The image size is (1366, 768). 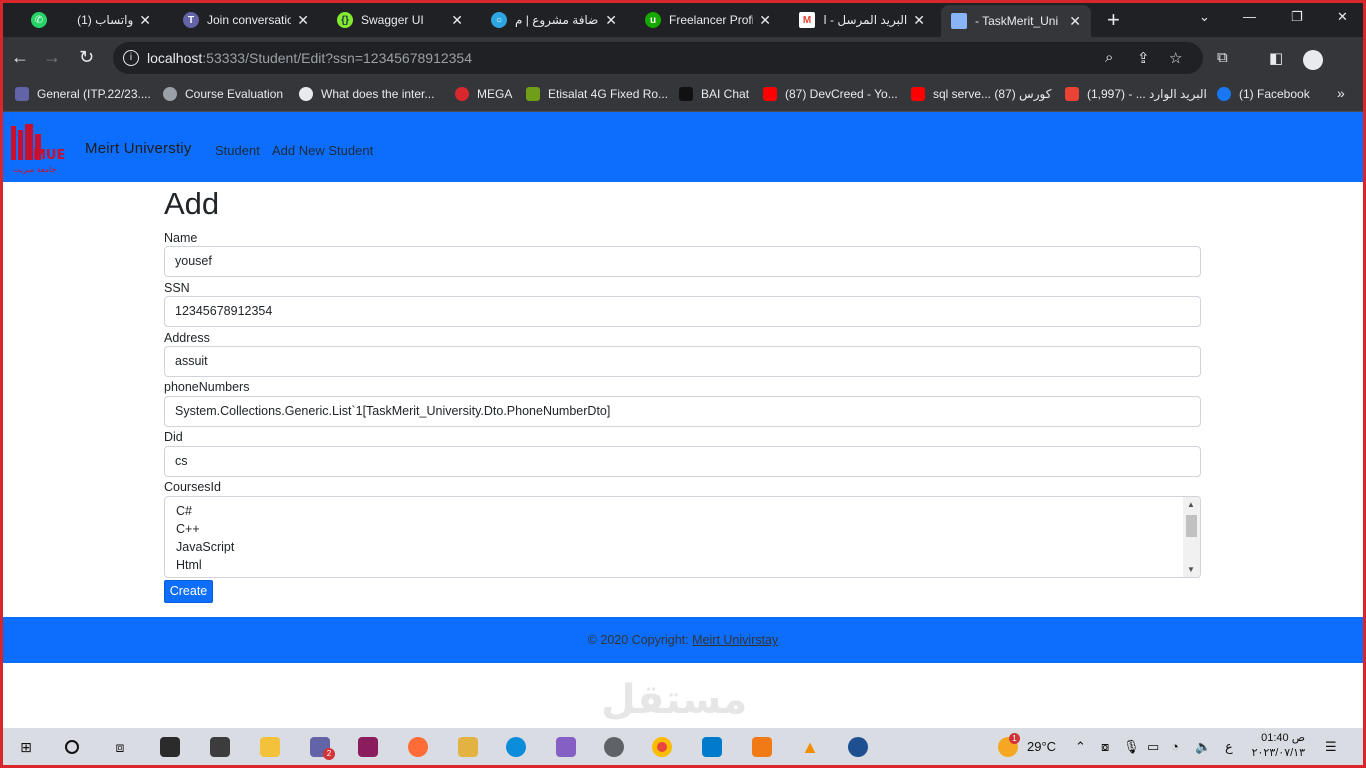 What do you see at coordinates (91, 20) in the screenshot?
I see `browser-tab-whatsapp: ✆ (1) واتساب ✕` at bounding box center [91, 20].